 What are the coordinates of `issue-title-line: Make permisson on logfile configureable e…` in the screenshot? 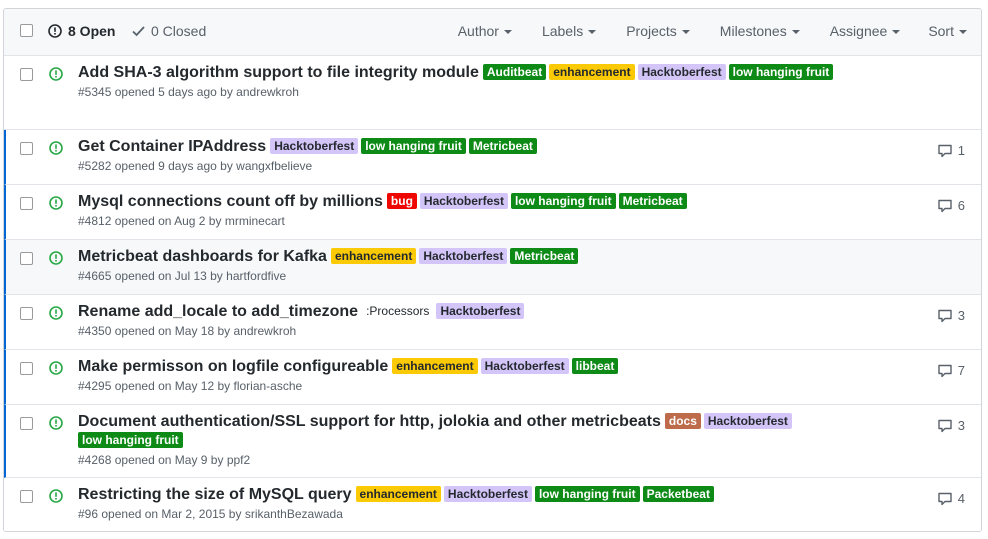 It's located at (489, 366).